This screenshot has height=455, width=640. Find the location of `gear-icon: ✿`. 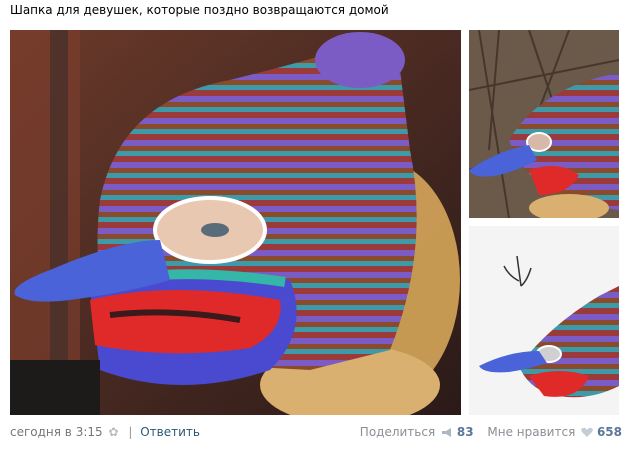

gear-icon: ✿ is located at coordinates (113, 432).